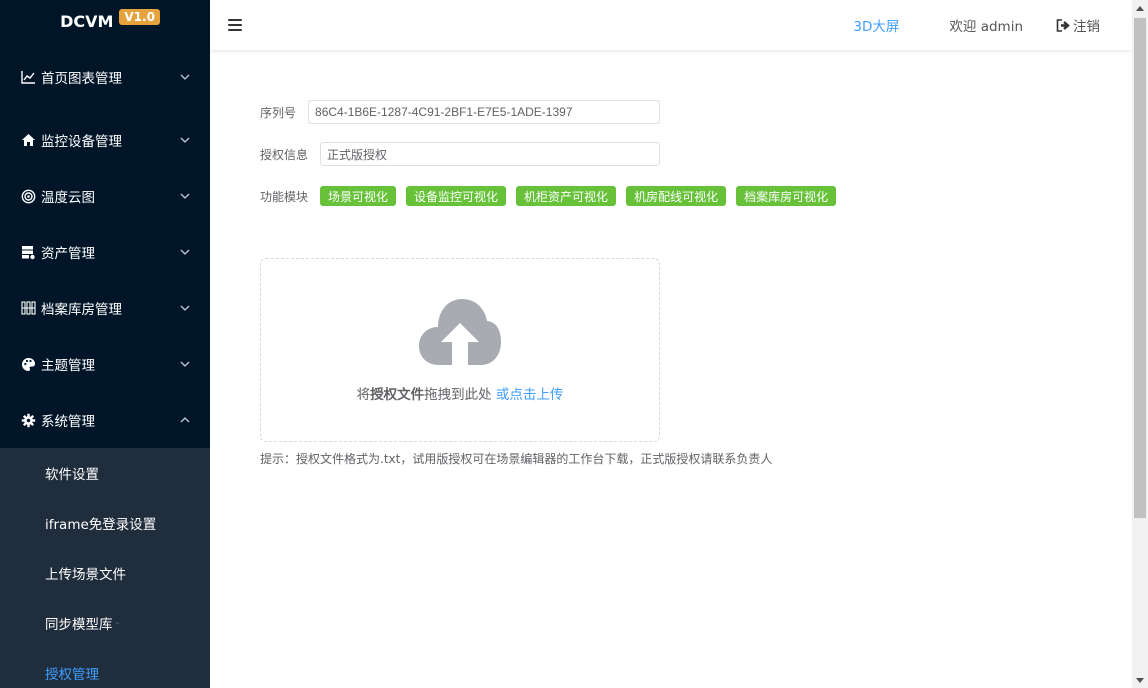 This screenshot has width=1148, height=688. Describe the element at coordinates (105, 473) in the screenshot. I see `sidebar-subitem-software-settings: 软件设置` at that location.